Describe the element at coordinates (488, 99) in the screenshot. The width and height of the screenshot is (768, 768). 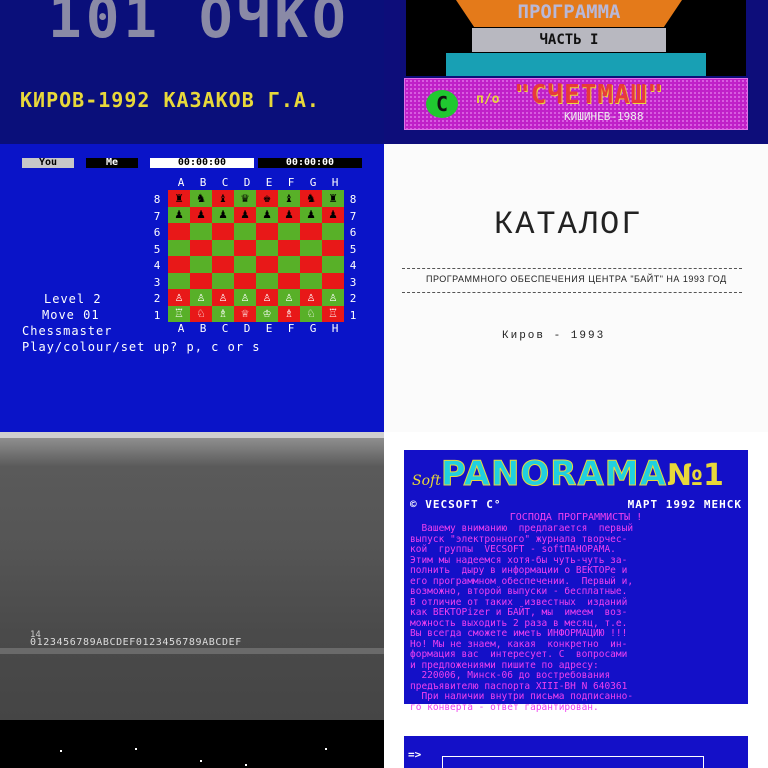
I see `po-label: п/о` at that location.